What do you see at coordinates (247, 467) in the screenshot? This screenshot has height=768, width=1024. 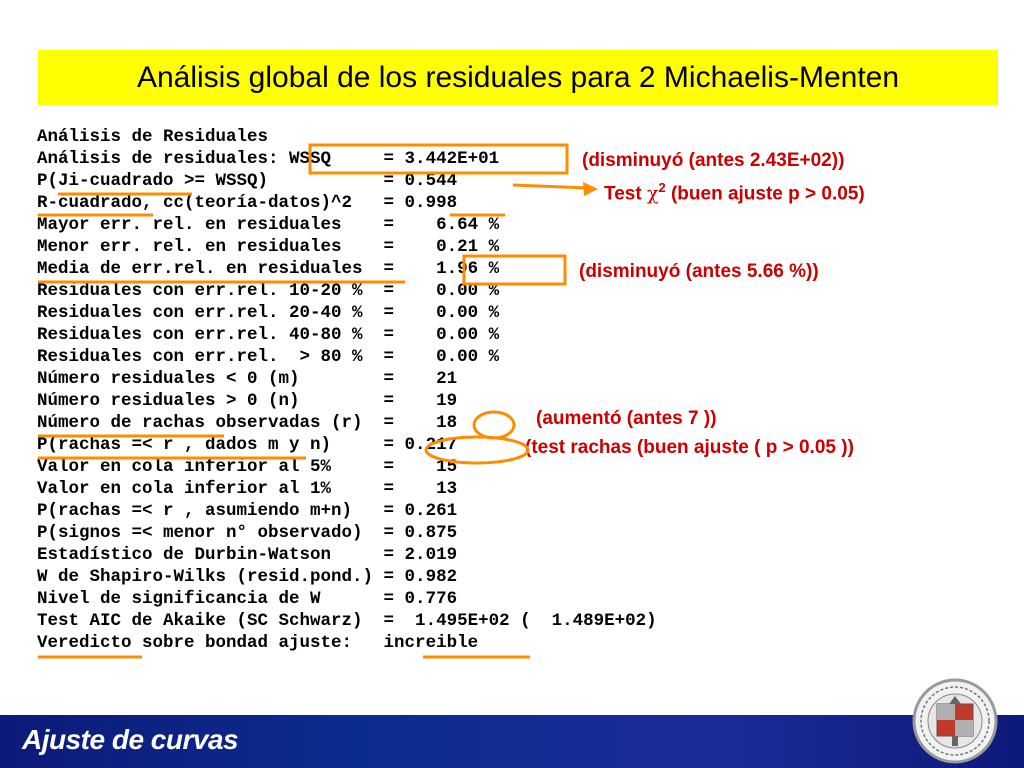 I see `output-line: Valor en cola inferior al 5% = 15` at bounding box center [247, 467].